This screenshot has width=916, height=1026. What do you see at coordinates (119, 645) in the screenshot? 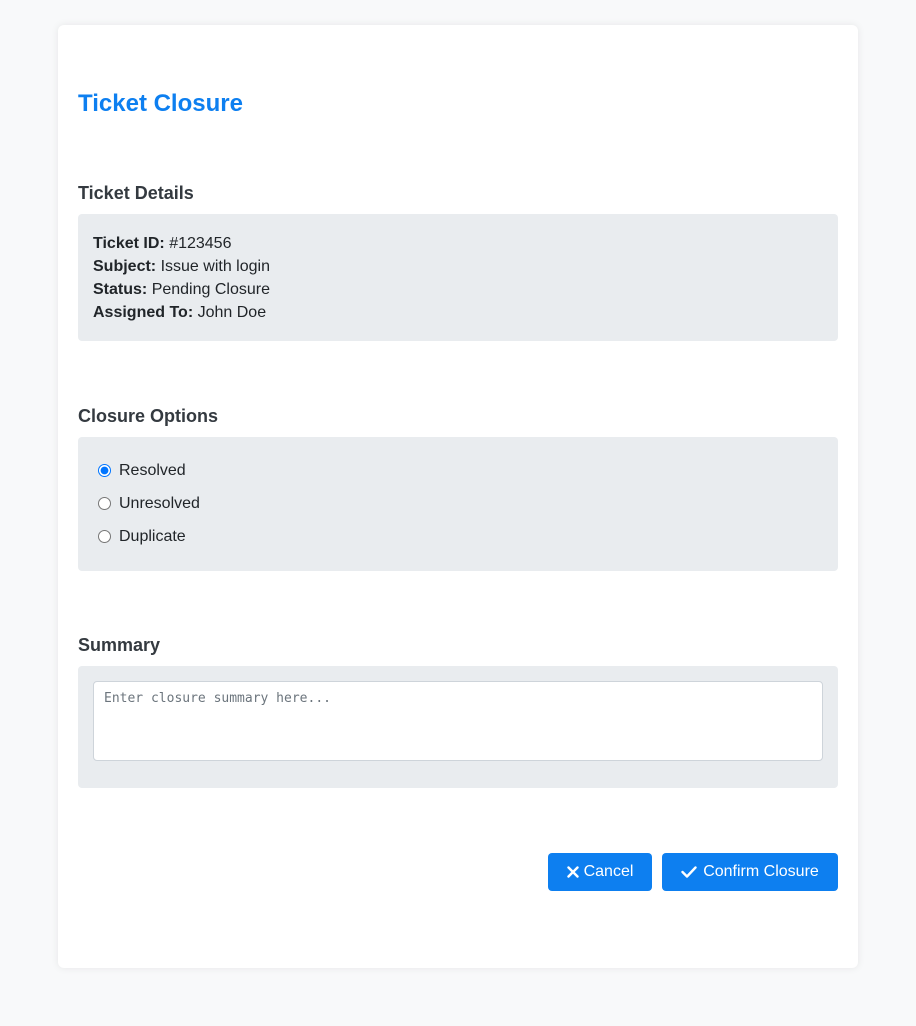
I see `summary-heading: Summary` at bounding box center [119, 645].